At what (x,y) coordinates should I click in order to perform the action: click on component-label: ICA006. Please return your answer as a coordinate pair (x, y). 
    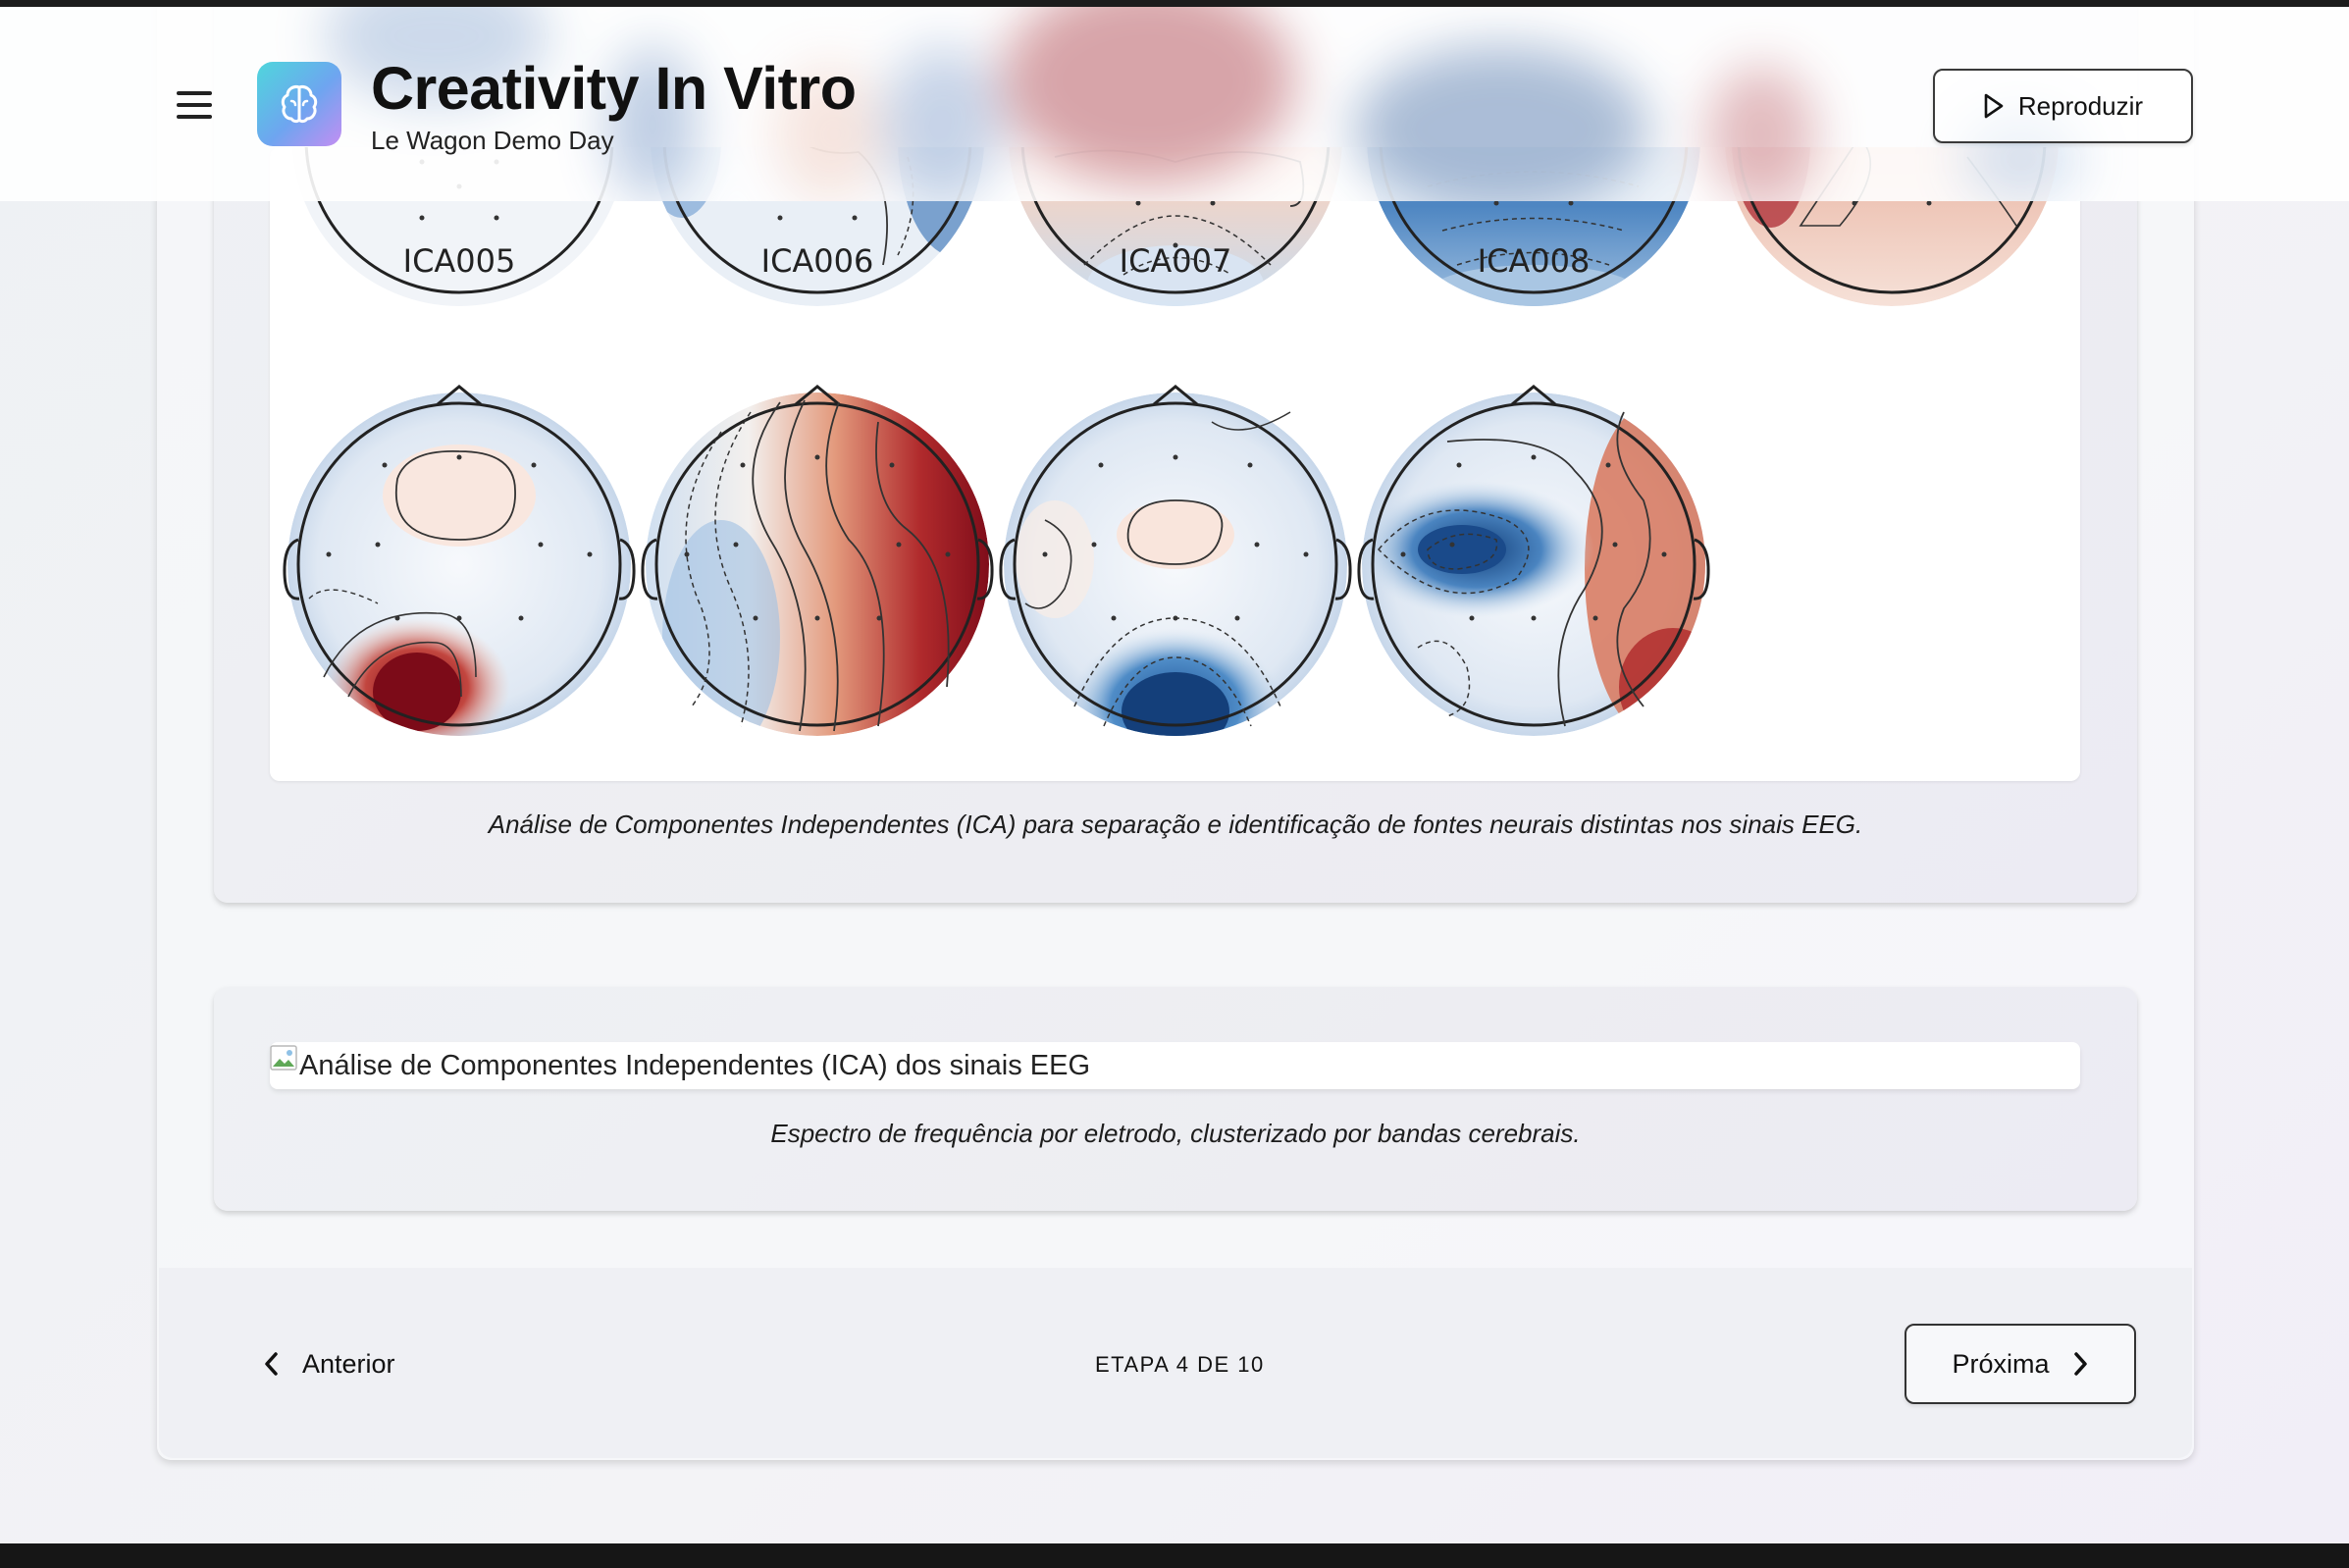
    Looking at the image, I should click on (817, 261).